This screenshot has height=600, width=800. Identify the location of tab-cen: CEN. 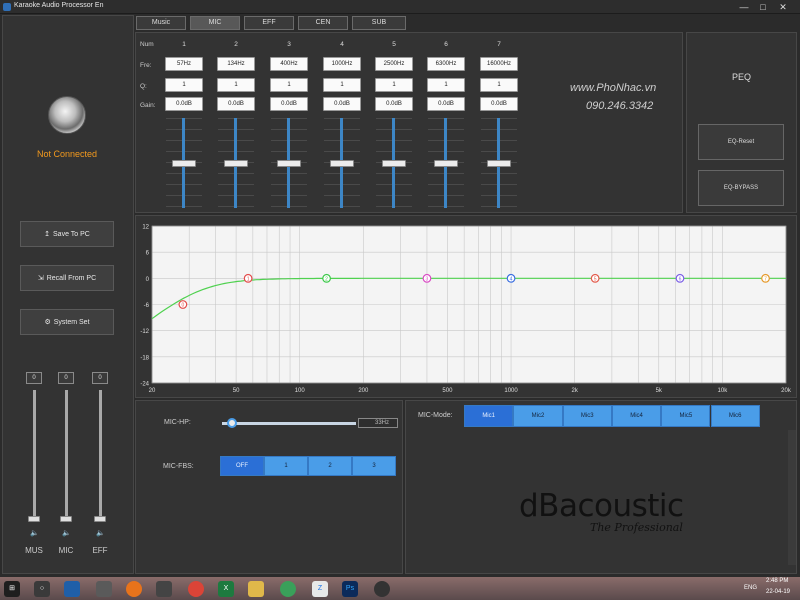
(323, 23).